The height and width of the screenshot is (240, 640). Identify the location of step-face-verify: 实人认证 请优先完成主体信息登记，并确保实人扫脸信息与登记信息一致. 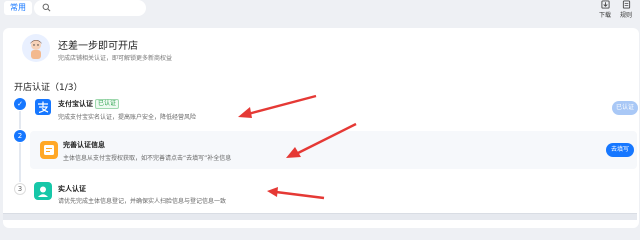
(330, 194).